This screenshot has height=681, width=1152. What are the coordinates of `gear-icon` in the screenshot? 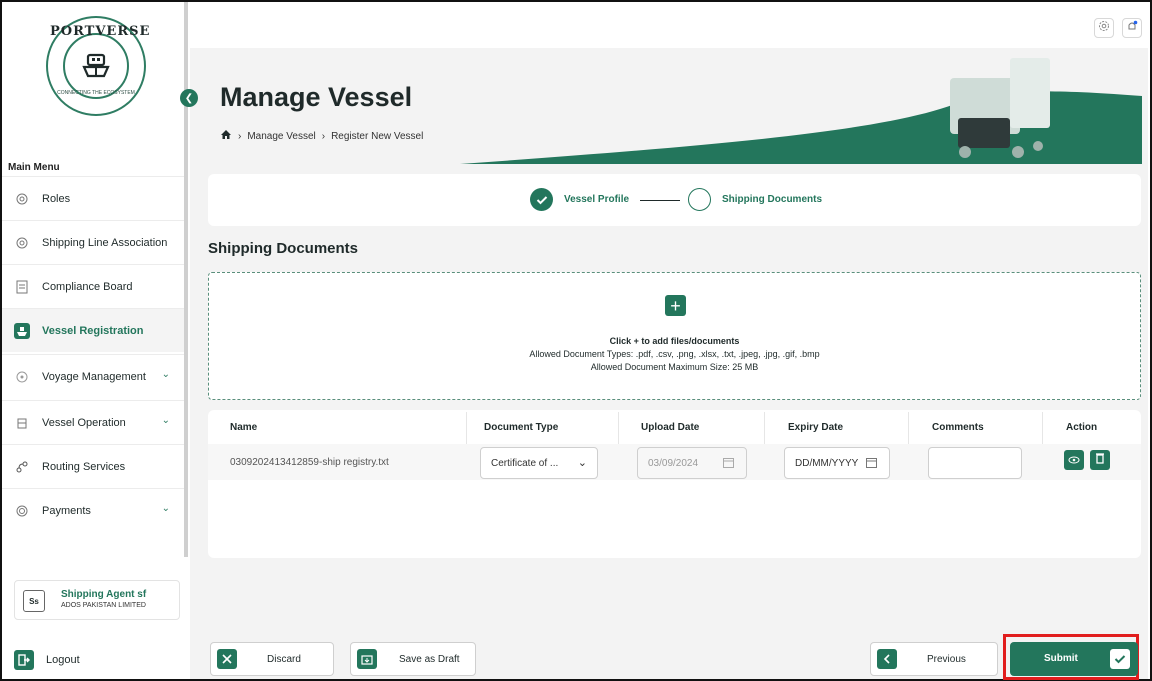 It's located at (1104, 28).